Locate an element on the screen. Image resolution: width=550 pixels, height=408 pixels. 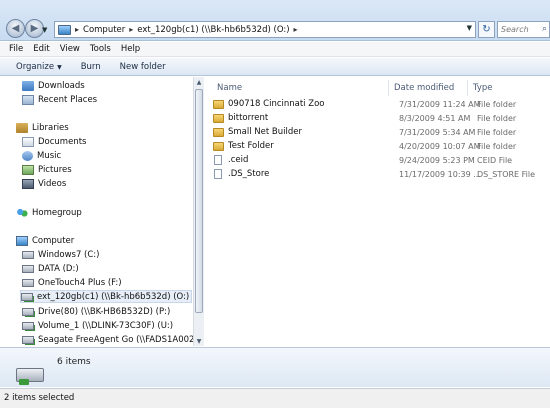
nav-item-recent-places: Recent Places is located at coordinates (59, 99).